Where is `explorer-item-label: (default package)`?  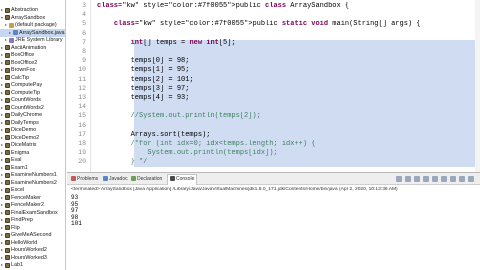
explorer-item-label: (default package) is located at coordinates (36, 25).